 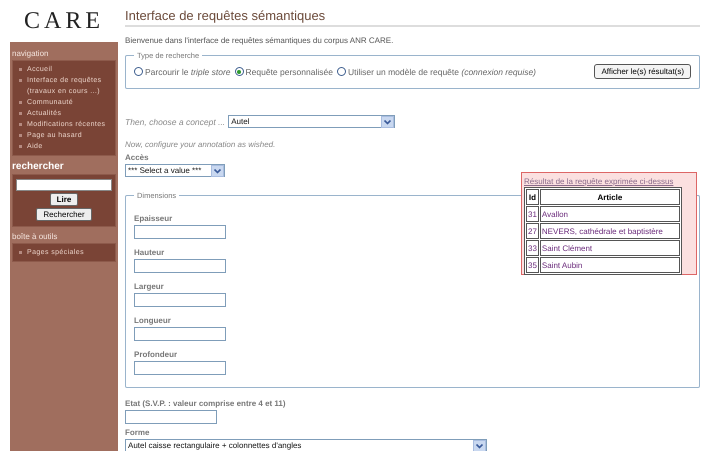 I want to click on field-label: Largeur, so click(x=149, y=286).